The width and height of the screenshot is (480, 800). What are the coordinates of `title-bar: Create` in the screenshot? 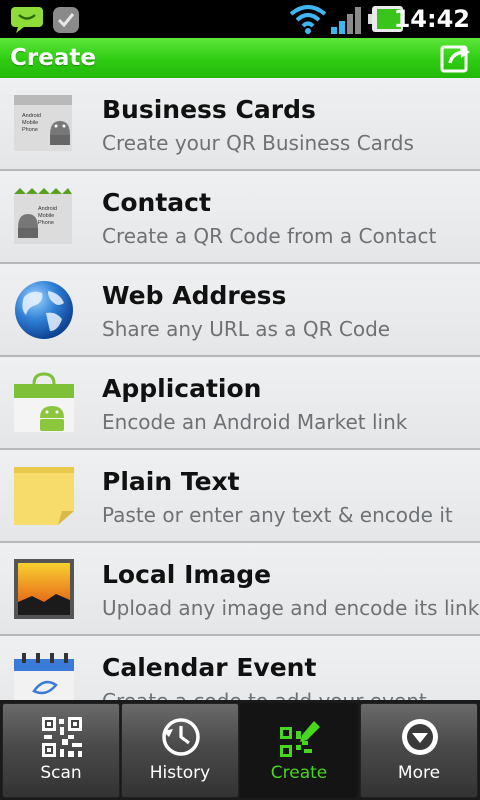 It's located at (240, 58).